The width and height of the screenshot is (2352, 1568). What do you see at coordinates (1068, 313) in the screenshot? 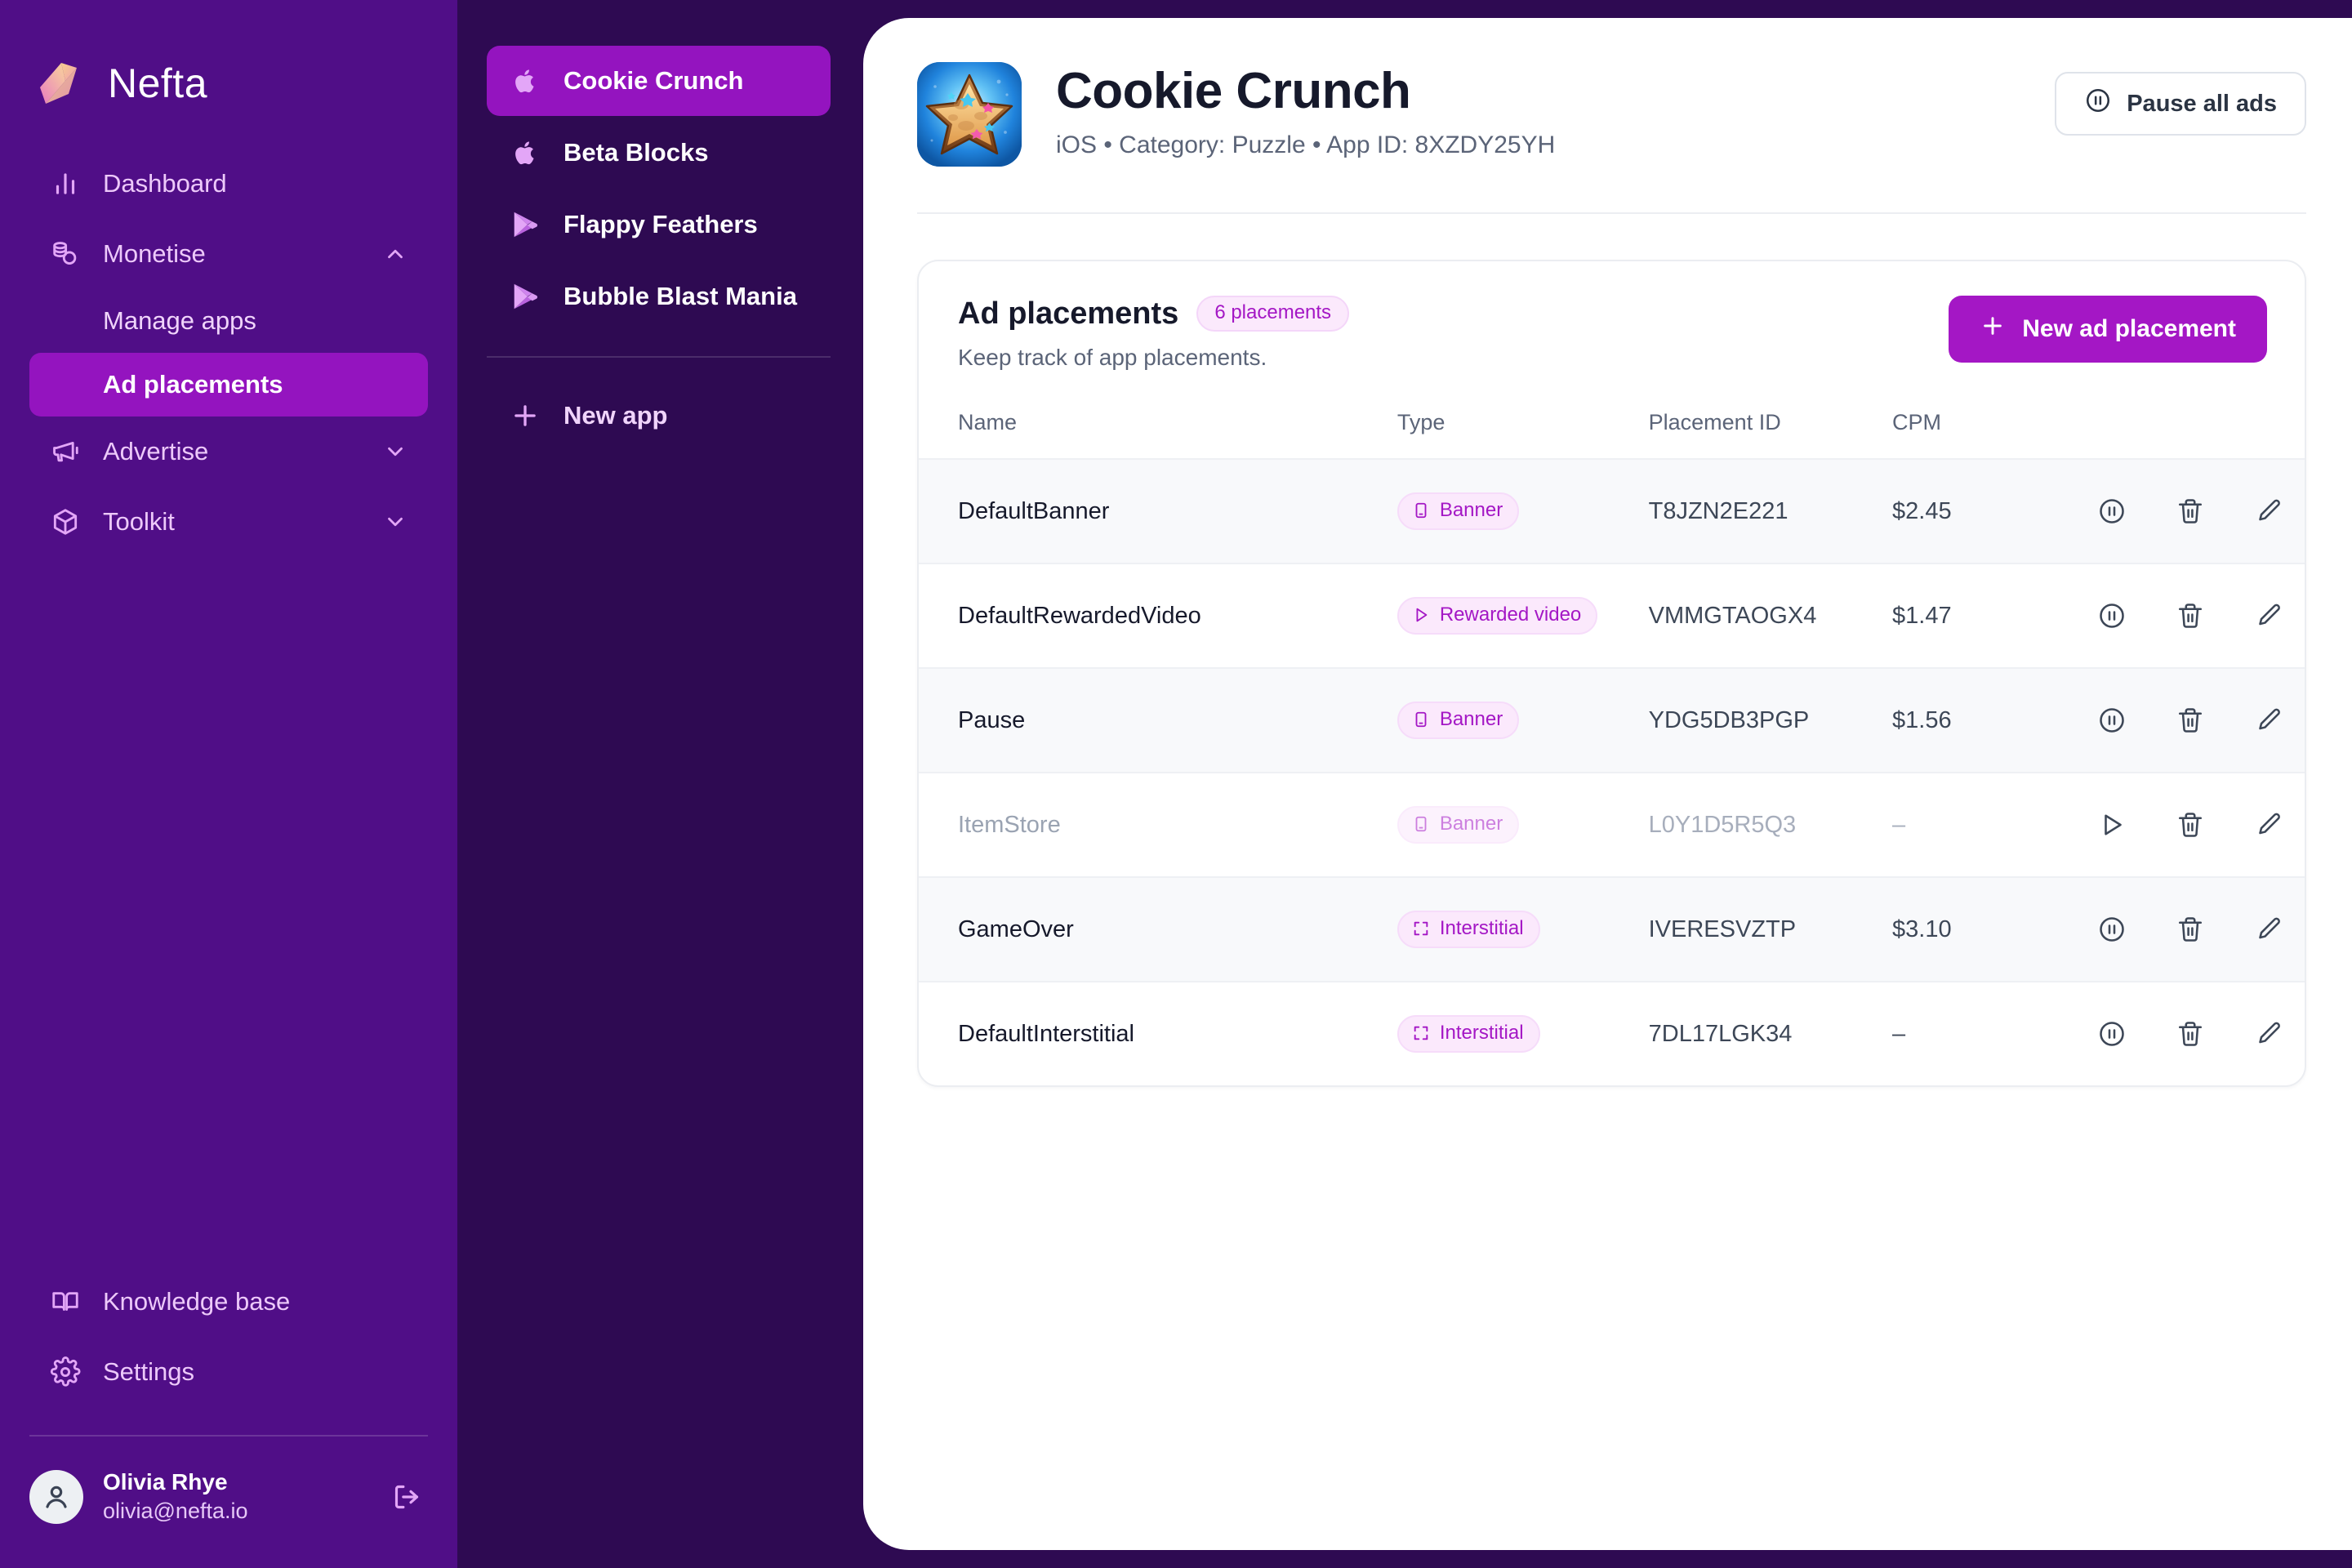
I see `card-title: Ad placements` at bounding box center [1068, 313].